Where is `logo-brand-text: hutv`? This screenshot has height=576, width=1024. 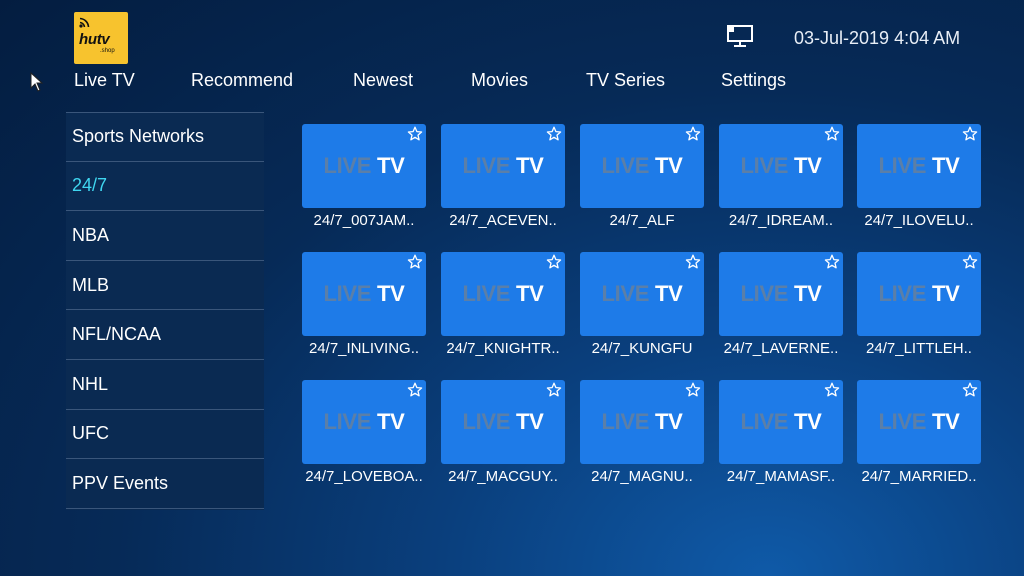 logo-brand-text: hutv is located at coordinates (94, 39).